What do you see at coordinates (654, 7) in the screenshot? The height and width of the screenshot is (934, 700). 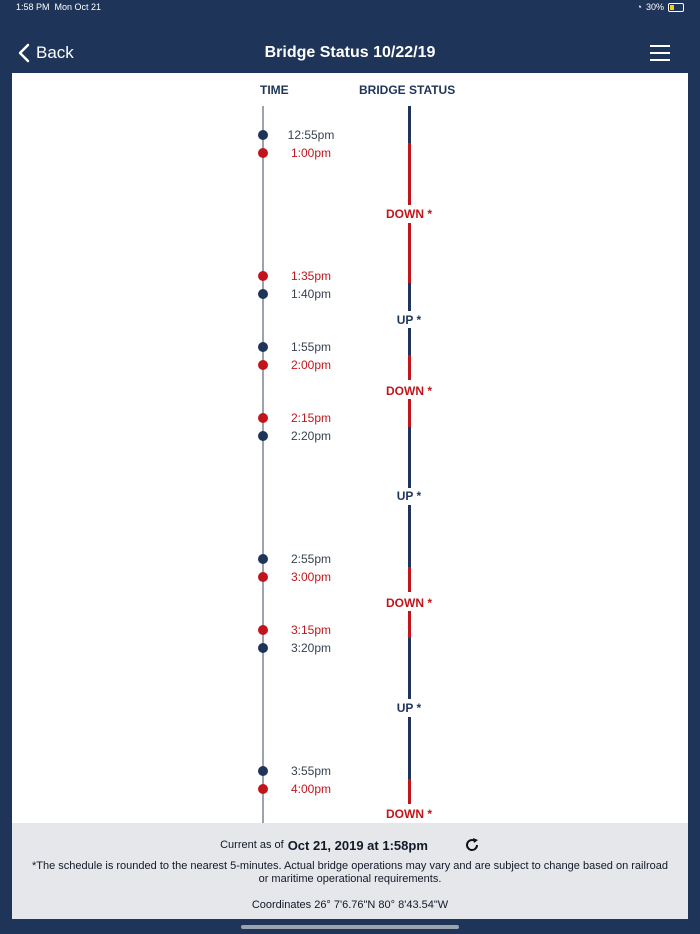 I see `battery-percent: 30%` at bounding box center [654, 7].